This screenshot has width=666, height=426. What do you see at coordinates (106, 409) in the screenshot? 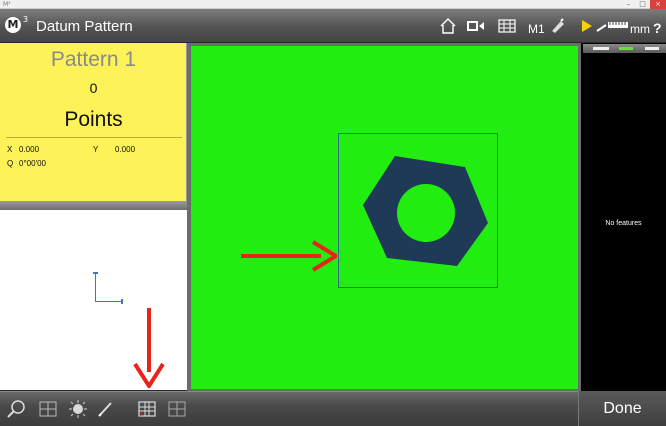
I see `pen-icon` at bounding box center [106, 409].